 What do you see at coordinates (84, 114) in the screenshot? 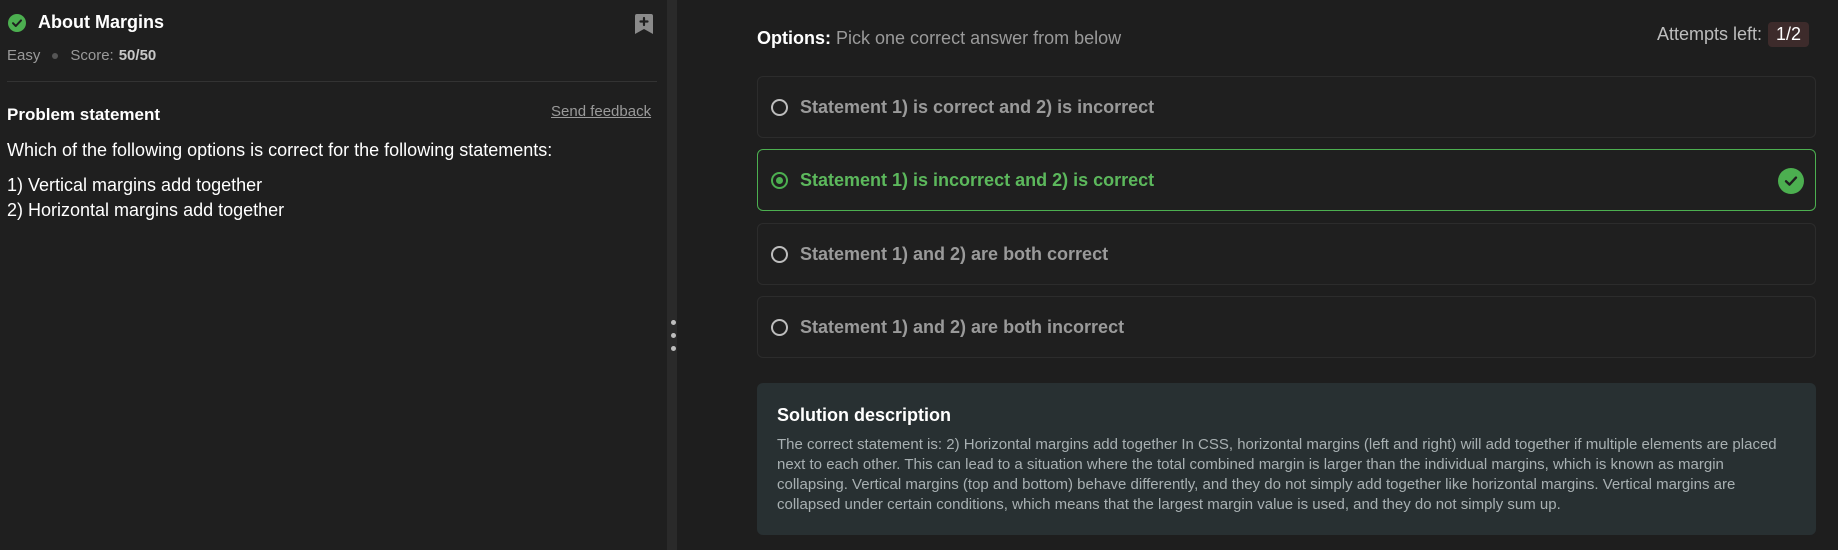
I see `problem-statement-heading: Problem statement` at bounding box center [84, 114].